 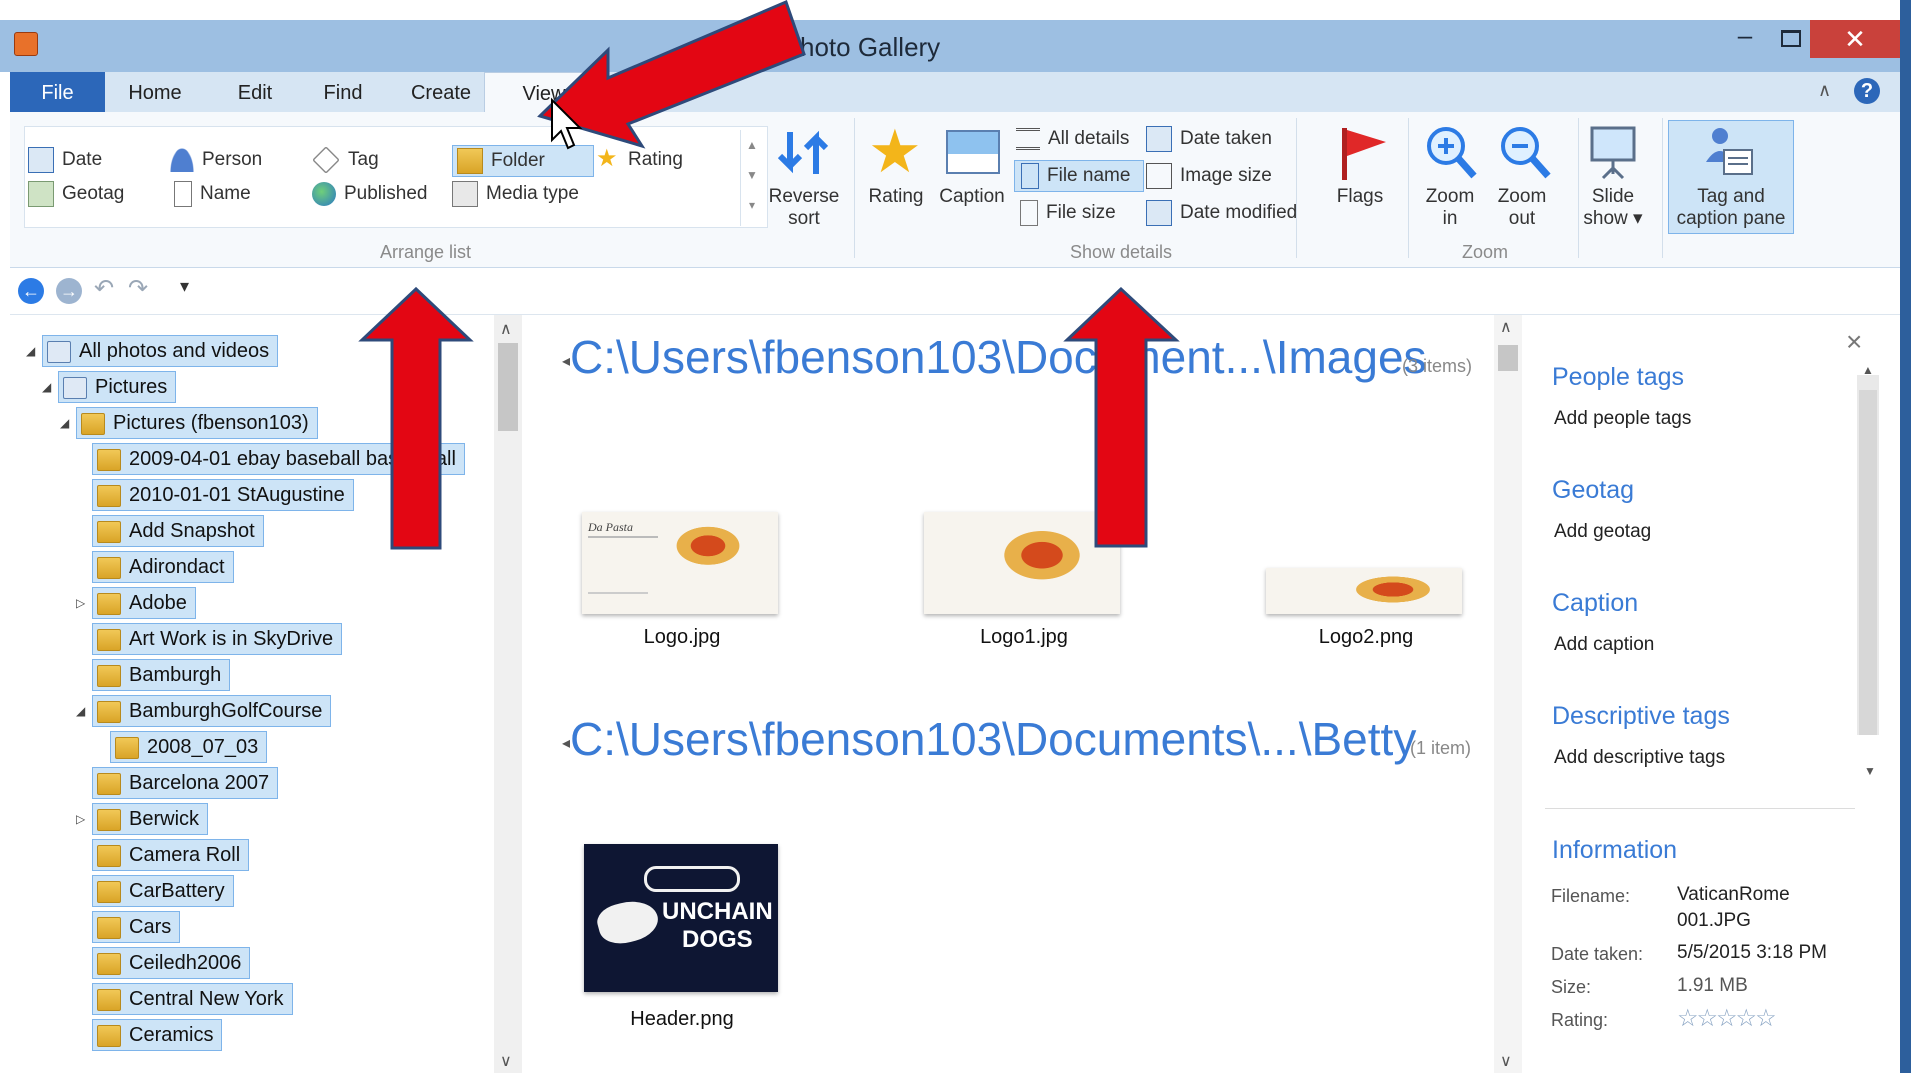 What do you see at coordinates (671, 74) in the screenshot?
I see `annotation-arrow-top` at bounding box center [671, 74].